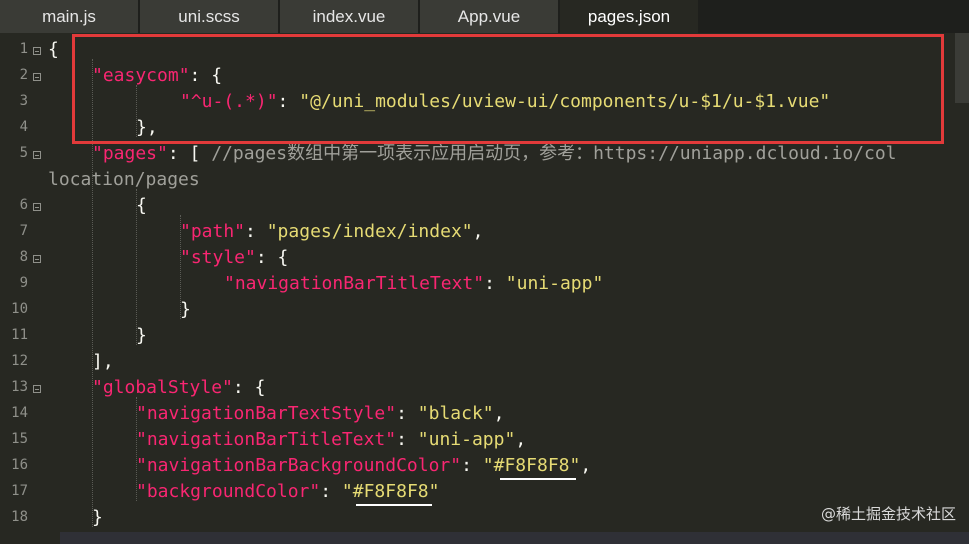 The image size is (969, 544). I want to click on tab-uni-scss: uni.scss, so click(210, 16).